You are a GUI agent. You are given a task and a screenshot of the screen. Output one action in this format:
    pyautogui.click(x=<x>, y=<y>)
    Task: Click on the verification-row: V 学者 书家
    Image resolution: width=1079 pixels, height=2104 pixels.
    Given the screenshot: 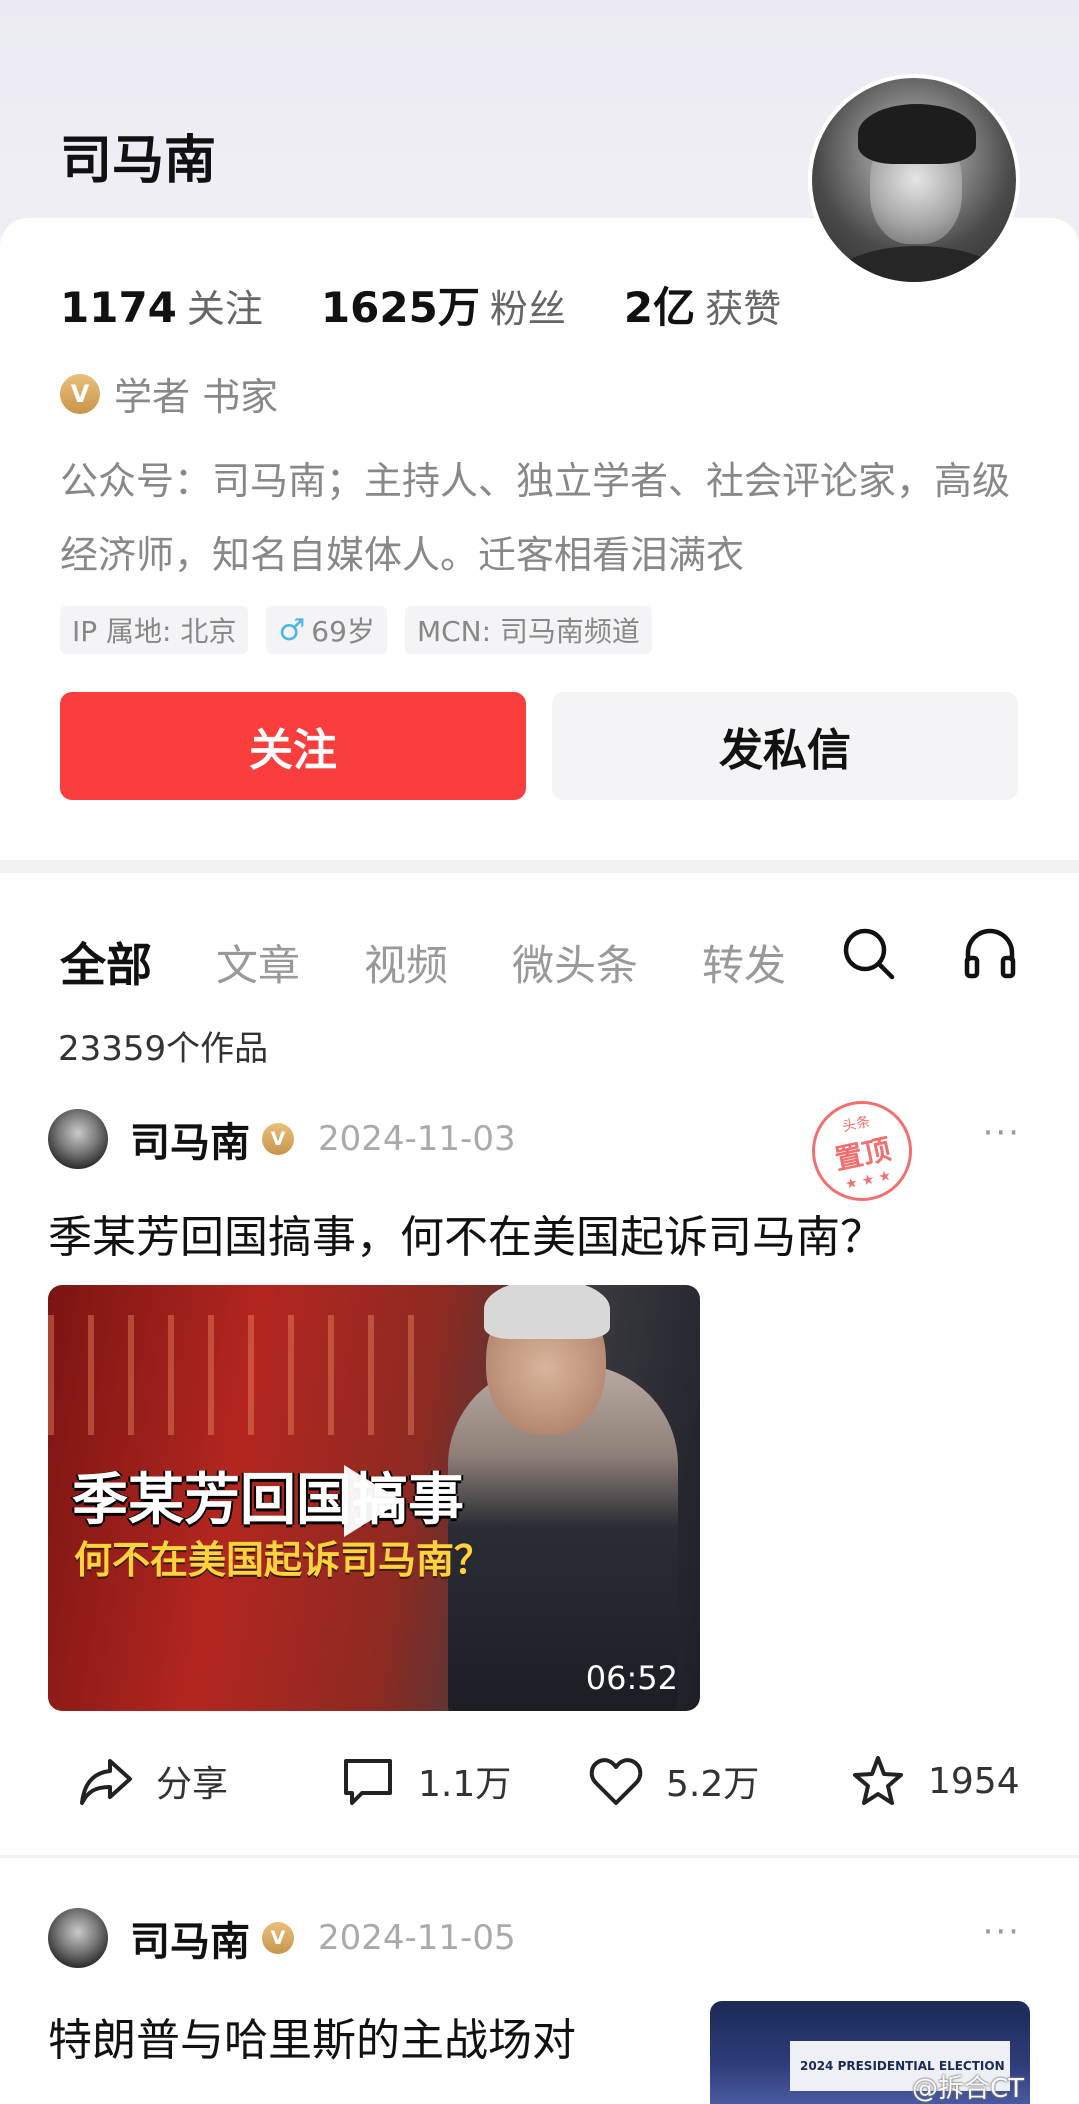 What is the action you would take?
    pyautogui.click(x=169, y=393)
    